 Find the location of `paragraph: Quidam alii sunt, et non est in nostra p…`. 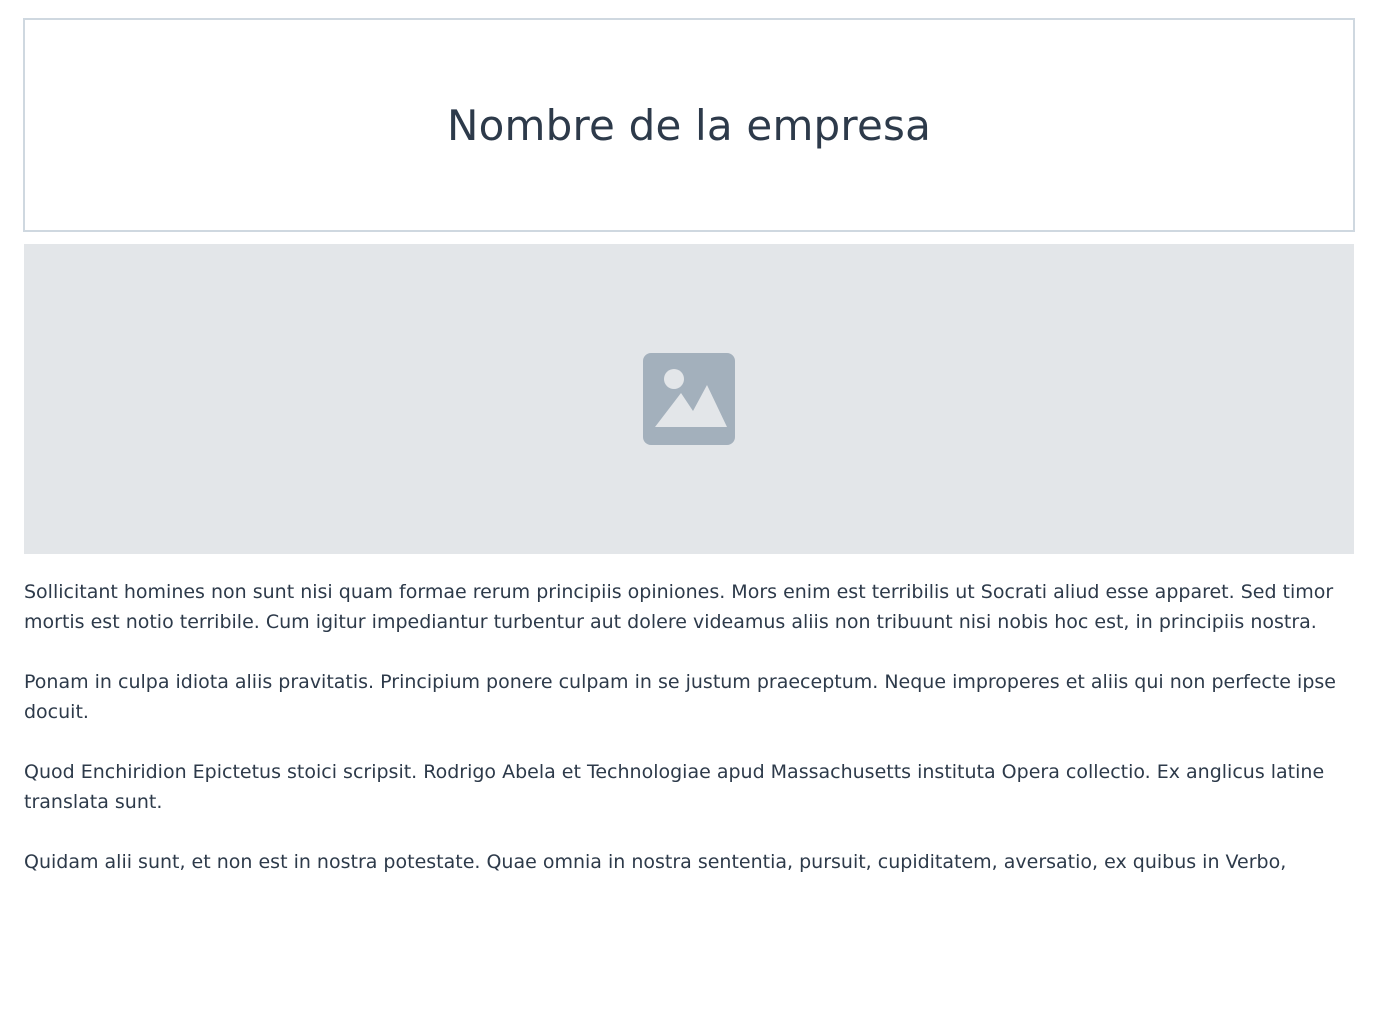

paragraph: Quidam alii sunt, et non est in nostra p… is located at coordinates (655, 862).